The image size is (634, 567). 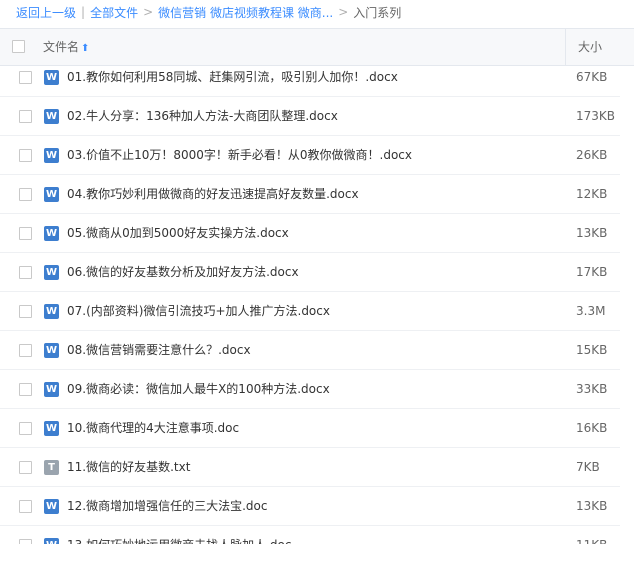 I want to click on file-row: W 06.微信的好友基数分析及加好友方法.docx 17KB, so click(x=310, y=272).